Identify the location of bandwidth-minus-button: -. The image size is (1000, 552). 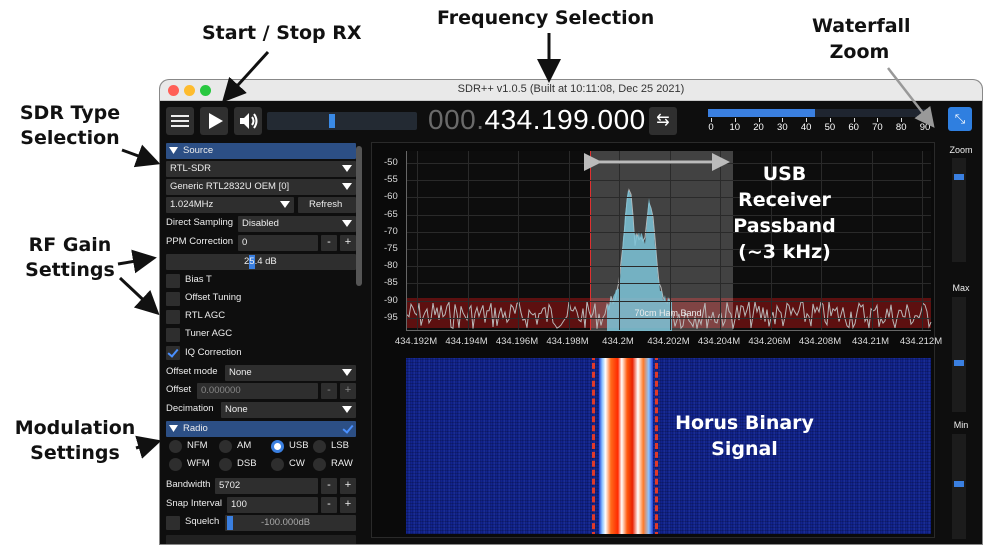
(329, 486).